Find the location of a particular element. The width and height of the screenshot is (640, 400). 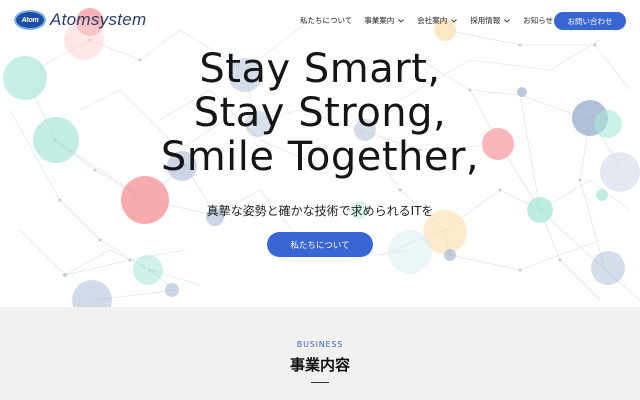

nav-item-news: お知らせ is located at coordinates (538, 20).